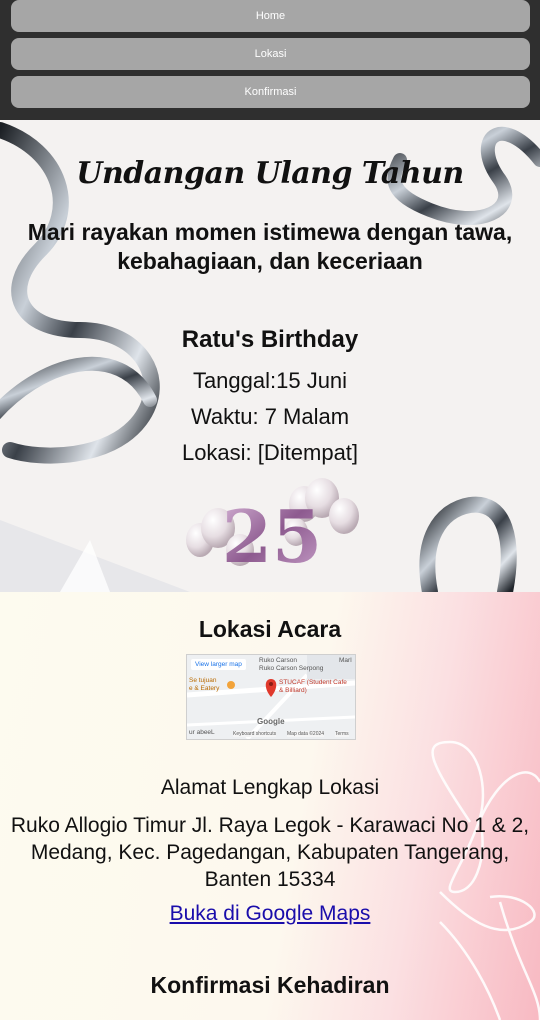 Image resolution: width=540 pixels, height=1020 pixels. What do you see at coordinates (270, 173) in the screenshot?
I see `invitation-script-title: Undangan Ulang Tahun` at bounding box center [270, 173].